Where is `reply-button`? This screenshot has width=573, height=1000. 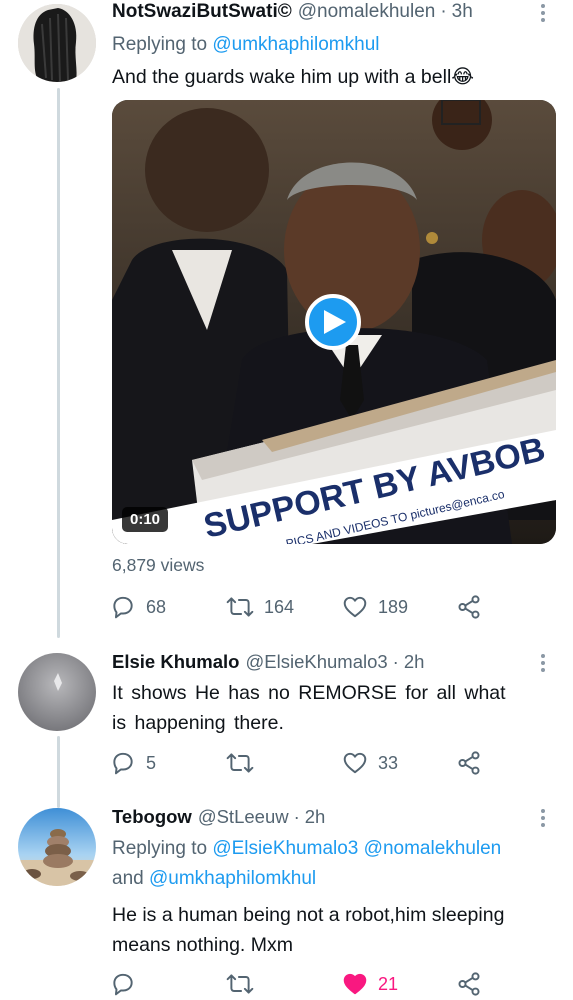 reply-button is located at coordinates (128, 984).